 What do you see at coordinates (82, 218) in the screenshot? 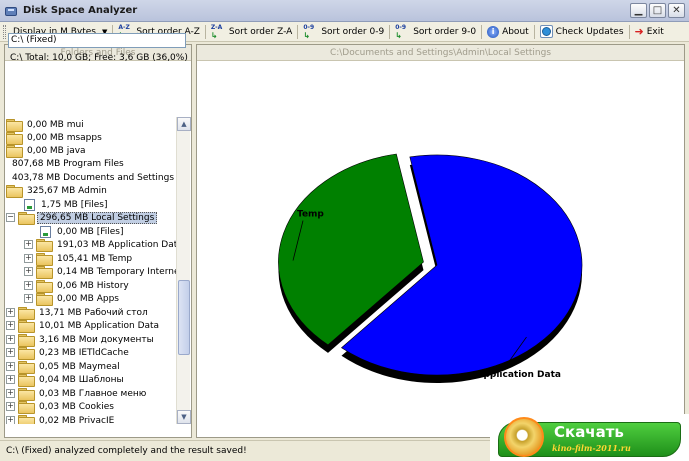
I see `tree-node-selected: −296,65 MB Local Settings` at bounding box center [82, 218].